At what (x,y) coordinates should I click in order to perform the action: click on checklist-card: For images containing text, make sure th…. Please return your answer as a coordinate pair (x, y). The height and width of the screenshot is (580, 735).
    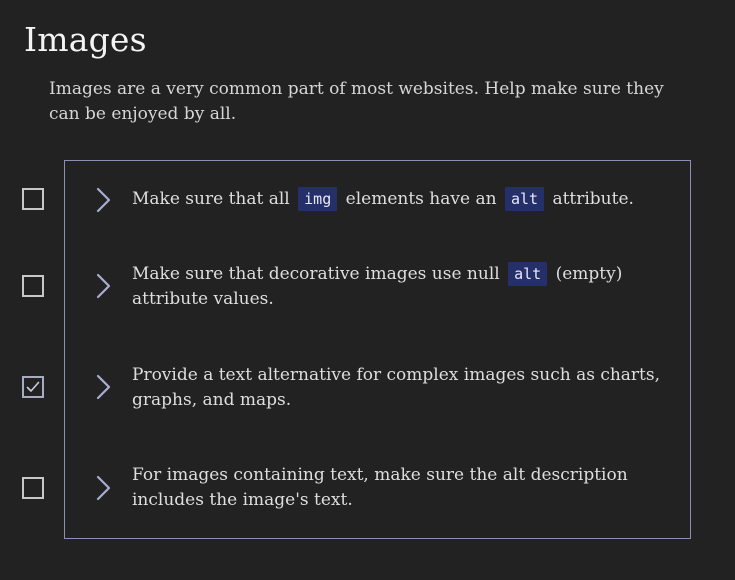
    Looking at the image, I should click on (377, 488).